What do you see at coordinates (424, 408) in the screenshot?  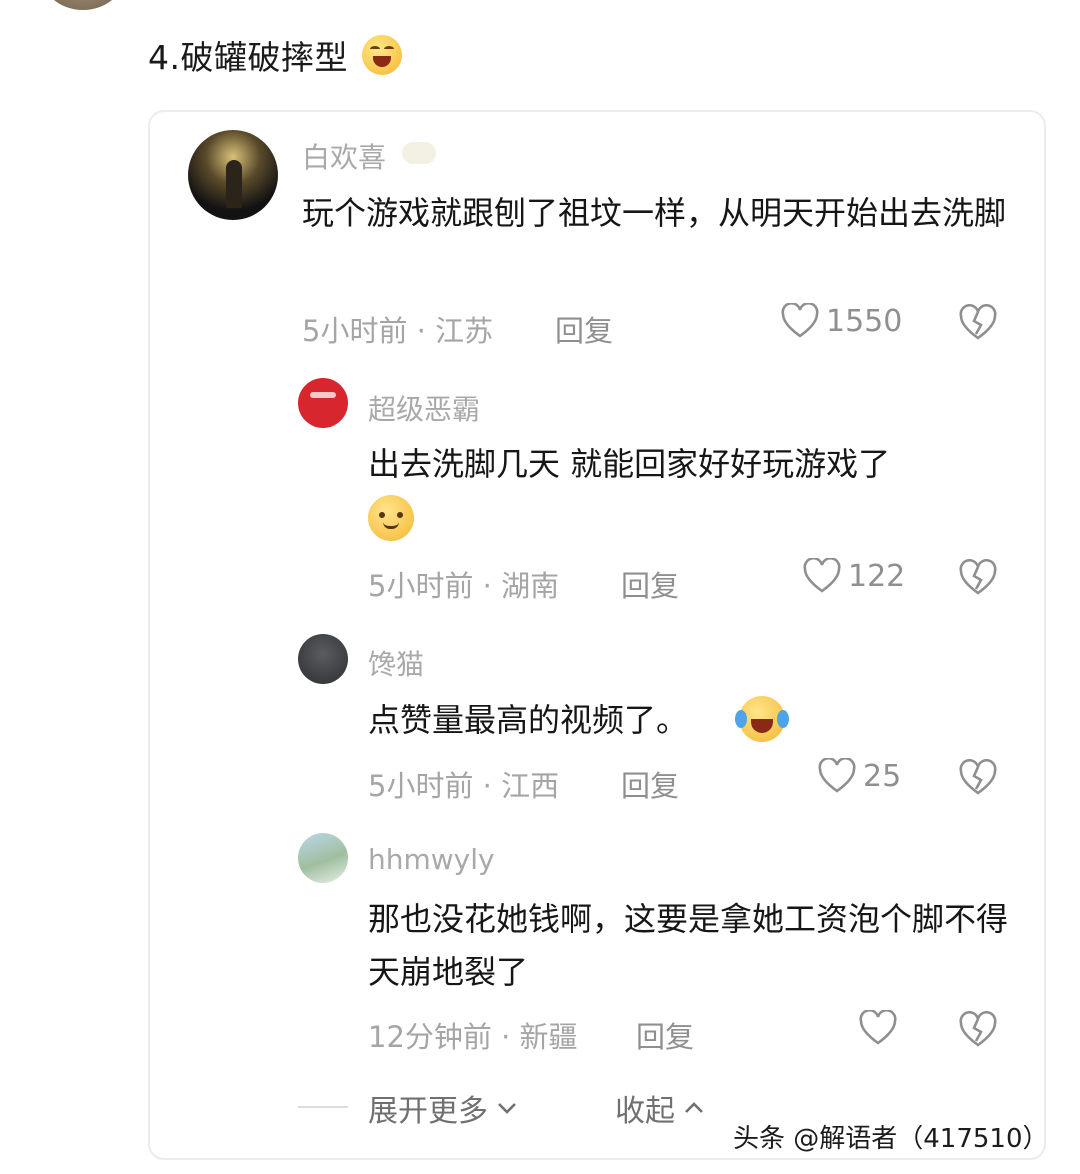 I see `commenter-name: 超级恶霸` at bounding box center [424, 408].